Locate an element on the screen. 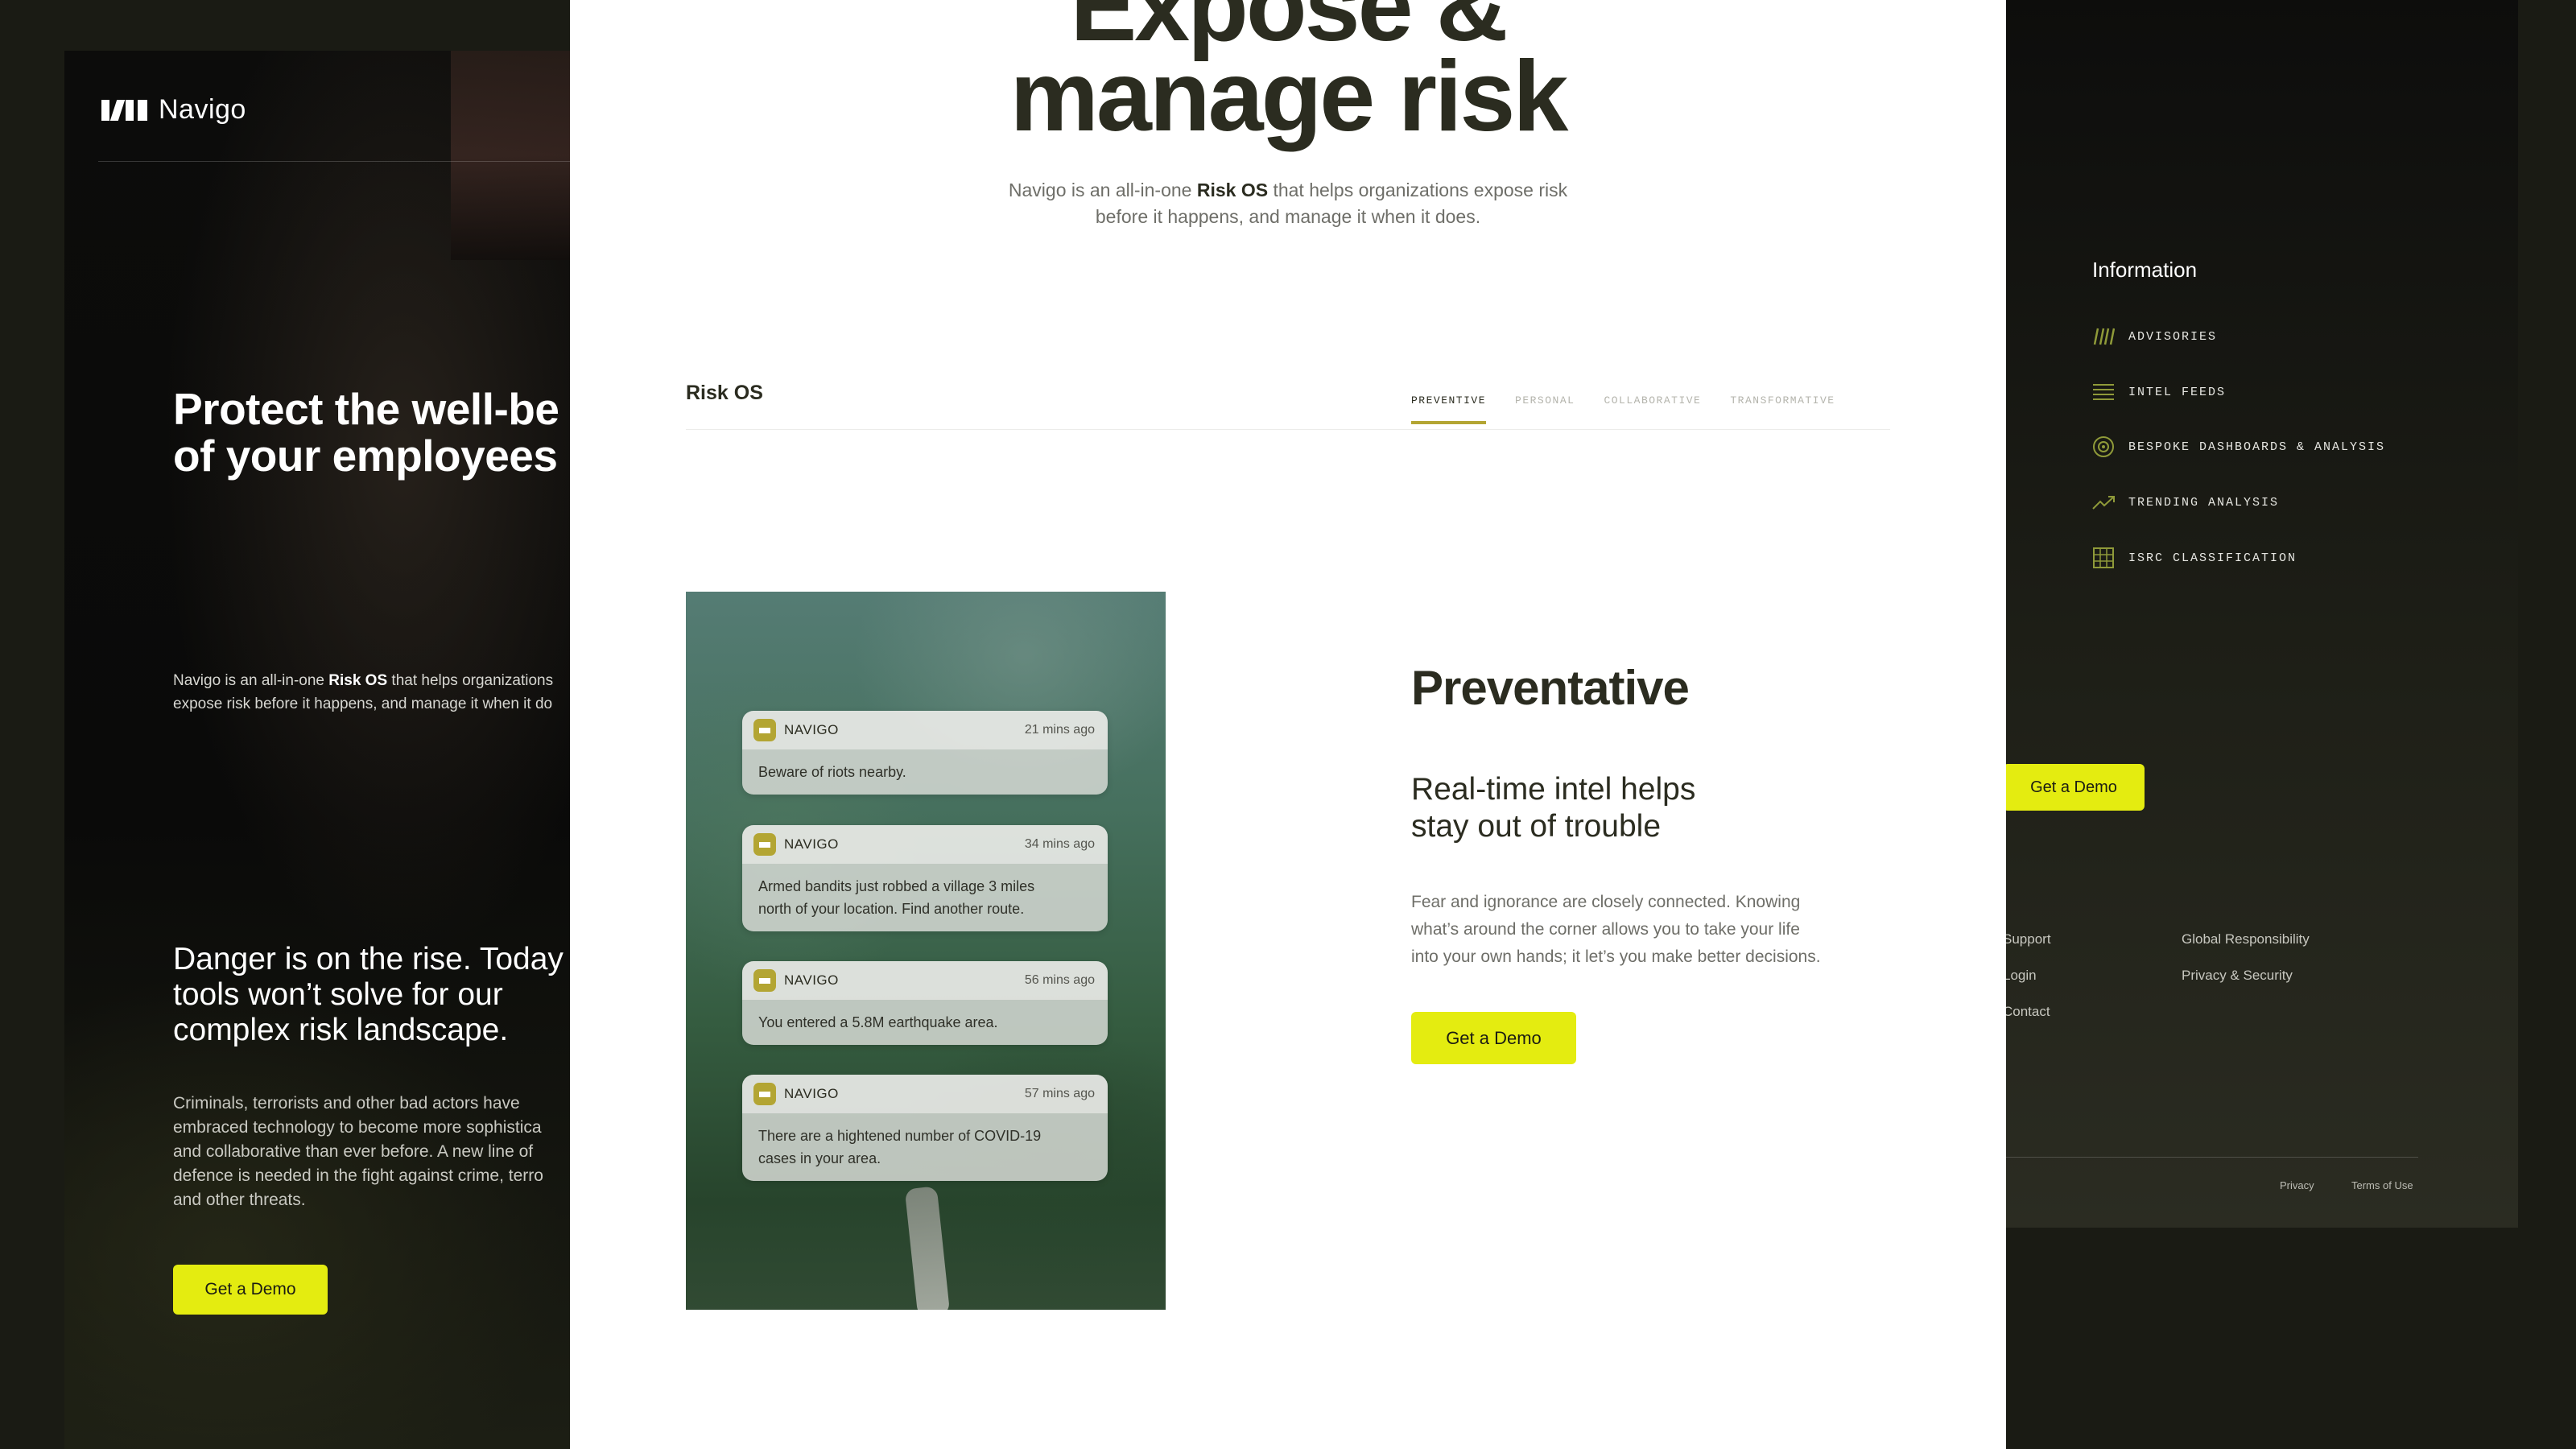  notification-line: There are a hightened number of COVID-19 is located at coordinates (900, 1136).